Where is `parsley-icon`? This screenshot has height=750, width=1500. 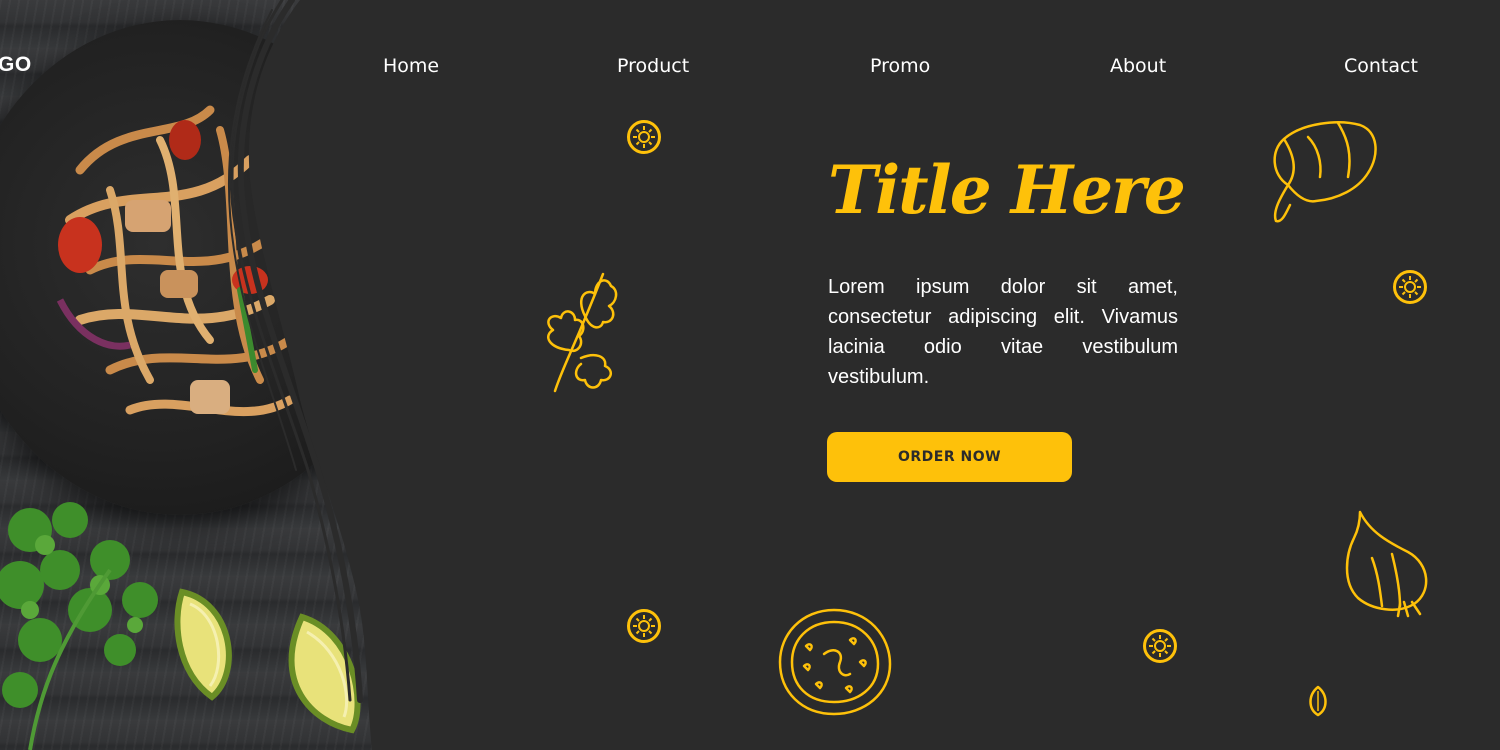 parsley-icon is located at coordinates (582, 332).